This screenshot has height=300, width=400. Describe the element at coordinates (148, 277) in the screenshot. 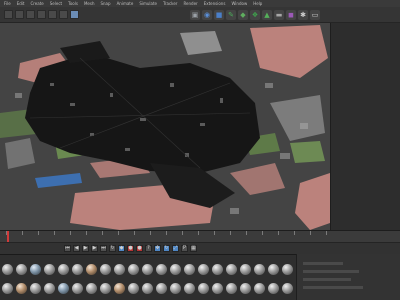

I see `material-manager` at that location.